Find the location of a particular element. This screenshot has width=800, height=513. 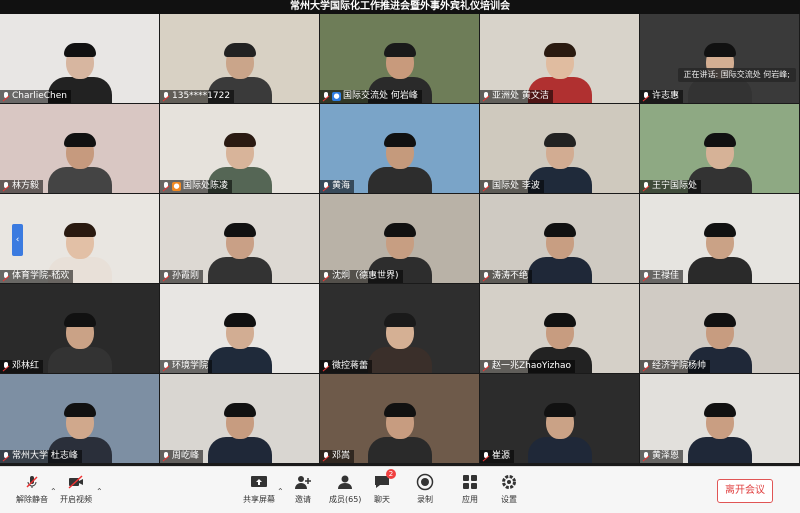

participant-tile: 邓嵩 is located at coordinates (399, 418).